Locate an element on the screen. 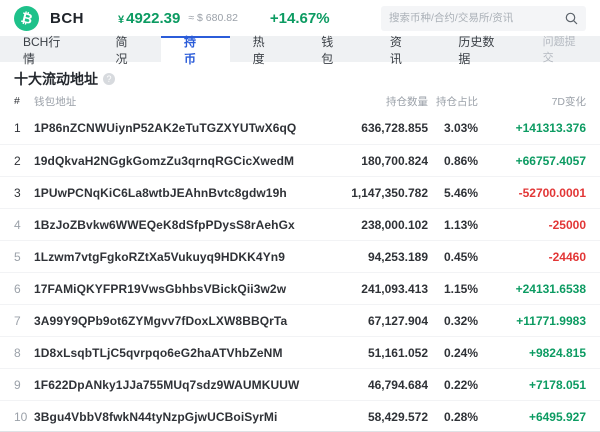 This screenshot has width=600, height=432. rank-cell: 4 is located at coordinates (17, 224).